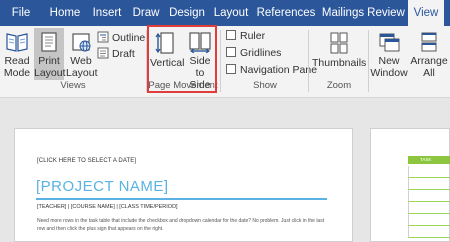 Image resolution: width=450 pixels, height=242 pixels. I want to click on tab-review: Review, so click(386, 13).